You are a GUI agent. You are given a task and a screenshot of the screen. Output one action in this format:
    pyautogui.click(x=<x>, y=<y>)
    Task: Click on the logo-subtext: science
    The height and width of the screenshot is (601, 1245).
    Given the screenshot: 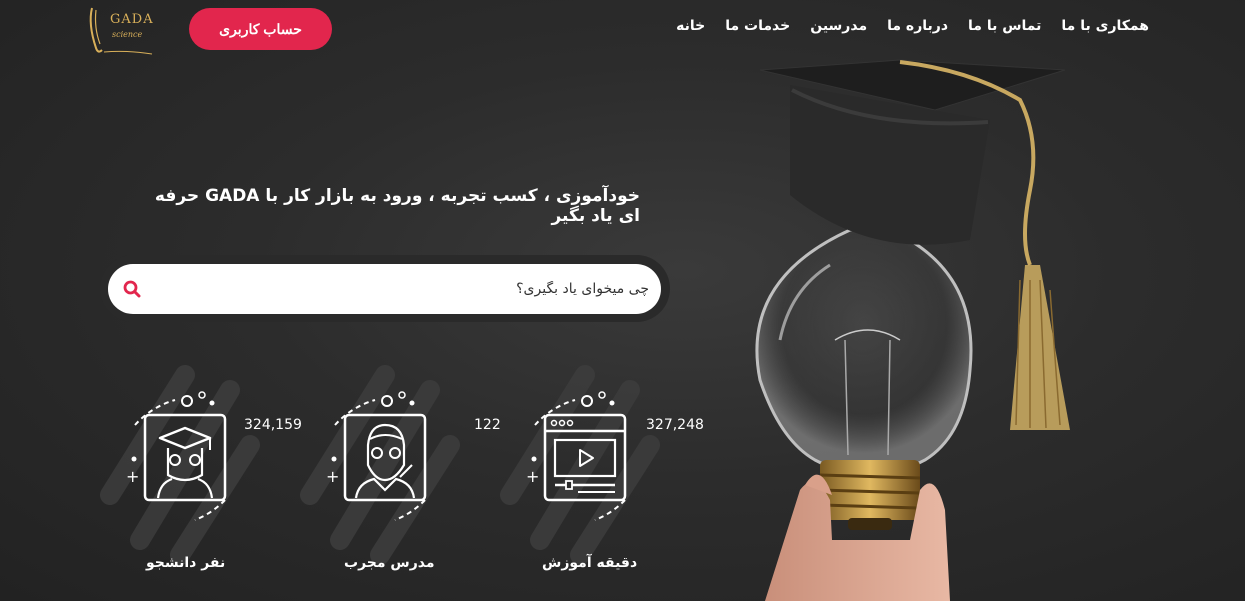 What is the action you would take?
    pyautogui.click(x=127, y=34)
    